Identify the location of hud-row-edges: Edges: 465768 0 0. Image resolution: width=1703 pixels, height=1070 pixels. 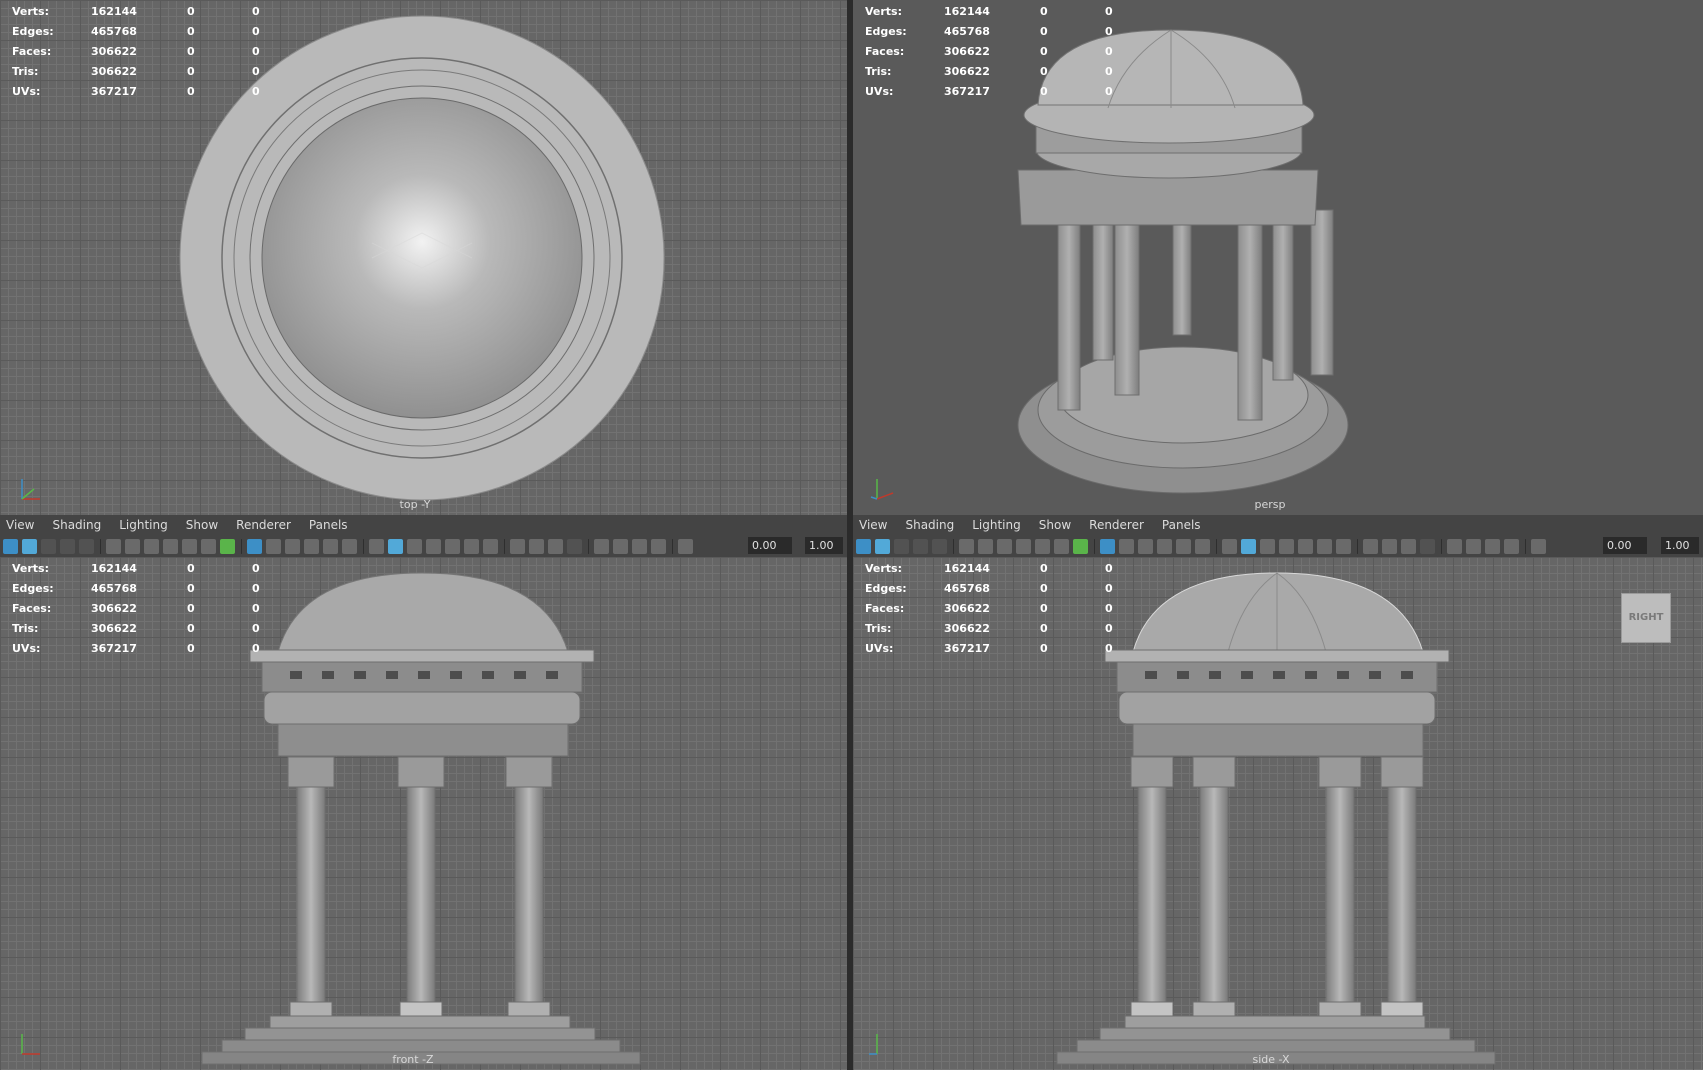
(989, 588).